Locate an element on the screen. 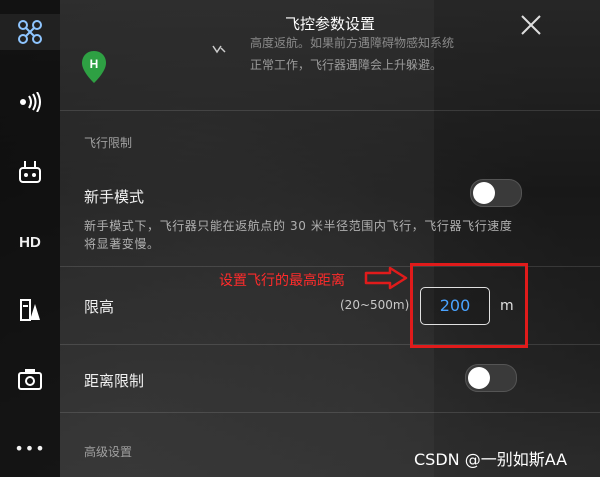 The width and height of the screenshot is (600, 477). distance-limit-toggle is located at coordinates (491, 378).